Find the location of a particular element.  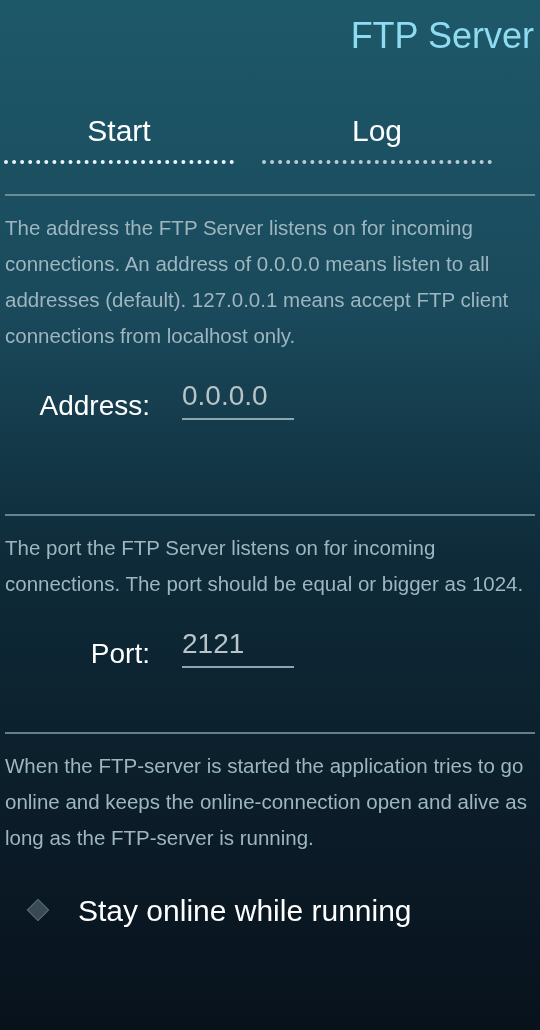

page-title: FTP Server is located at coordinates (442, 38).